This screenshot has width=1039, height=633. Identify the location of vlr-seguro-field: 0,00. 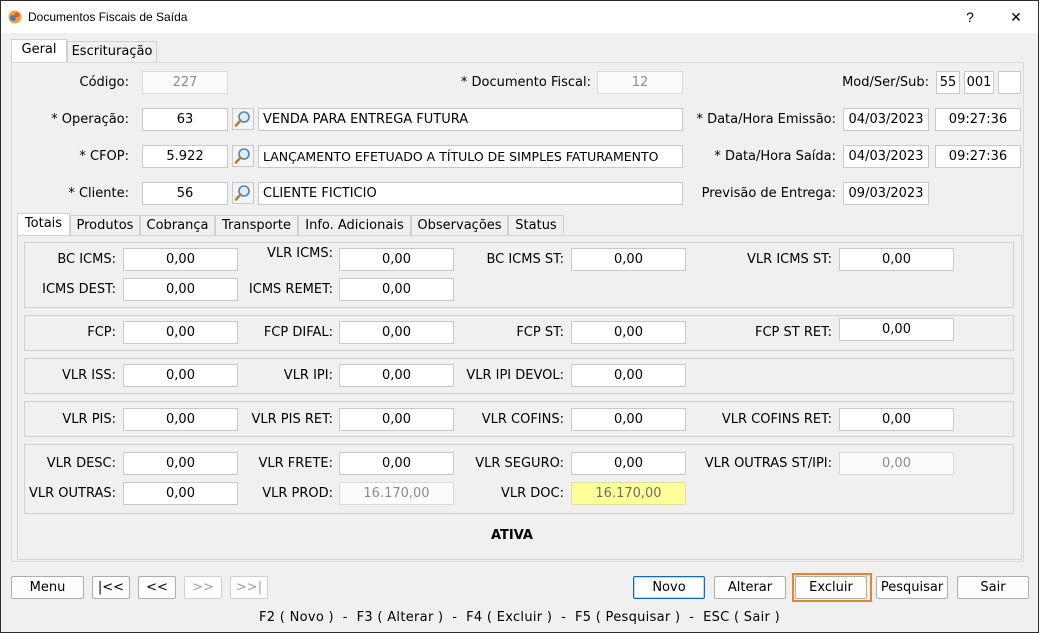
(628, 463).